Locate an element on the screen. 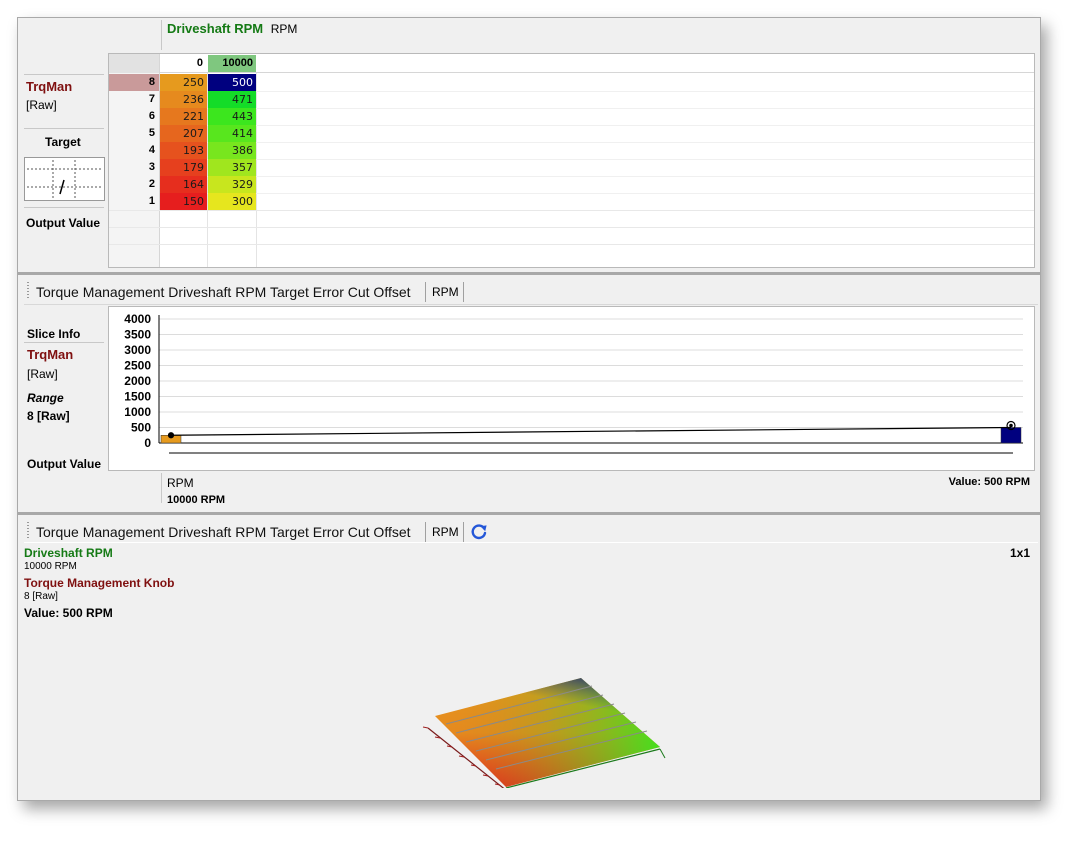 Image resolution: width=1089 pixels, height=849 pixels. table-cell: 414 is located at coordinates (232, 133).